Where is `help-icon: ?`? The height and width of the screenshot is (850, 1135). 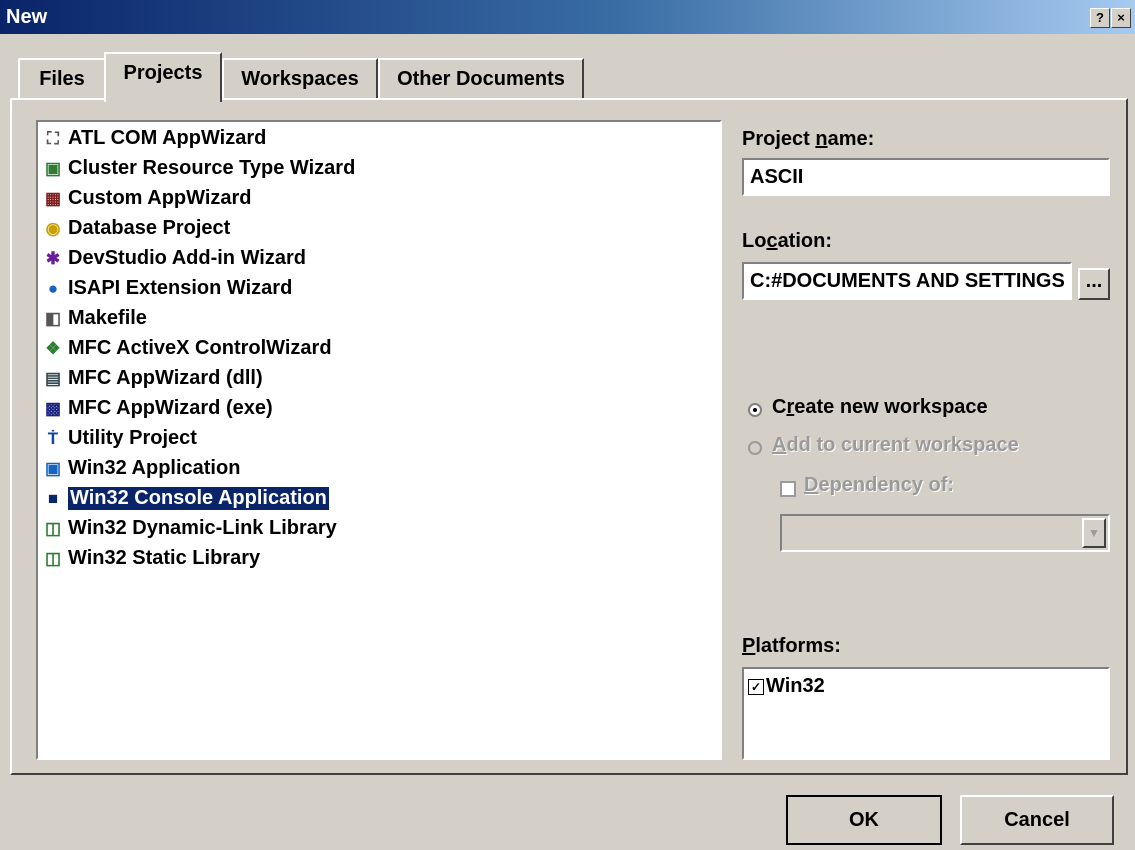 help-icon: ? is located at coordinates (1100, 17).